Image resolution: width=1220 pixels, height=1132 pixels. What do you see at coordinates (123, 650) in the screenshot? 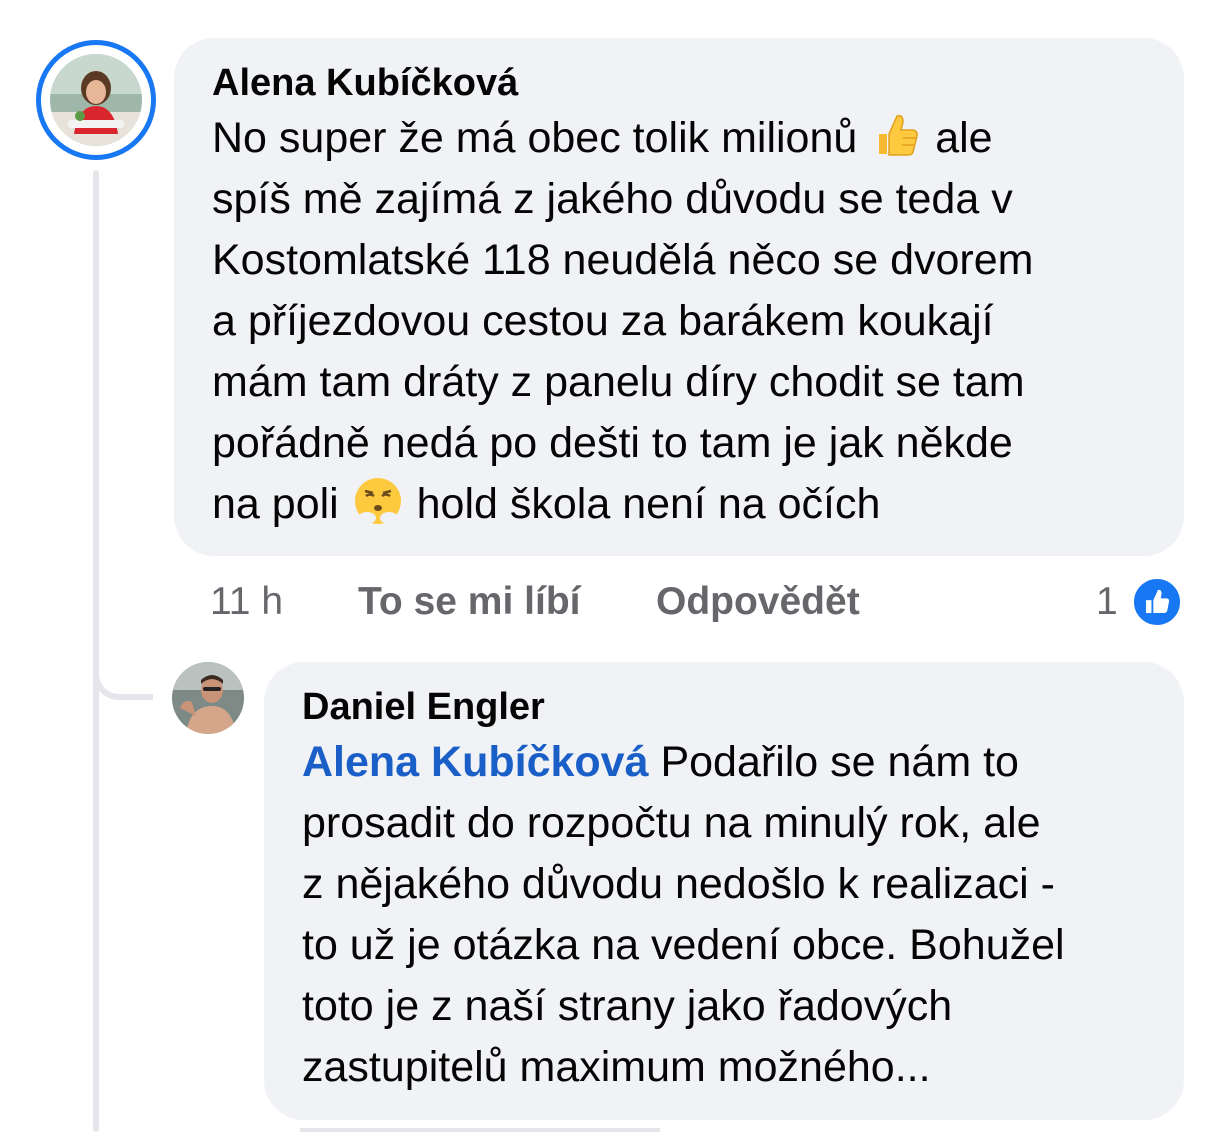
I see `reply-thread-connector` at bounding box center [123, 650].